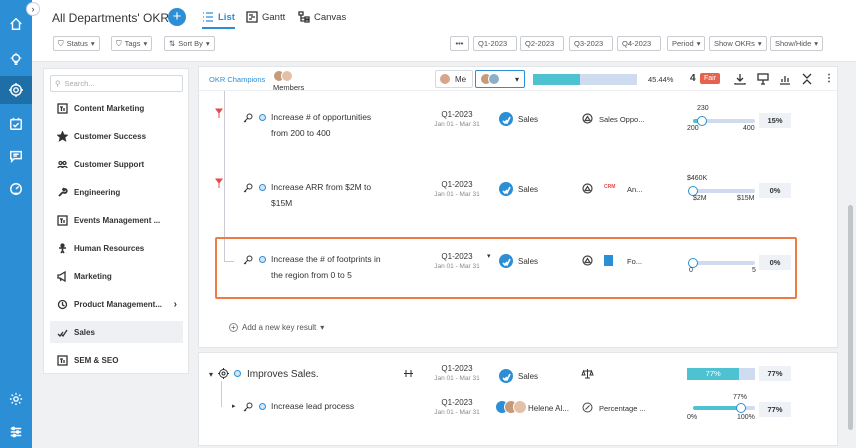 The width and height of the screenshot is (856, 448). I want to click on quarter-q3: Q3-2023, so click(591, 43).